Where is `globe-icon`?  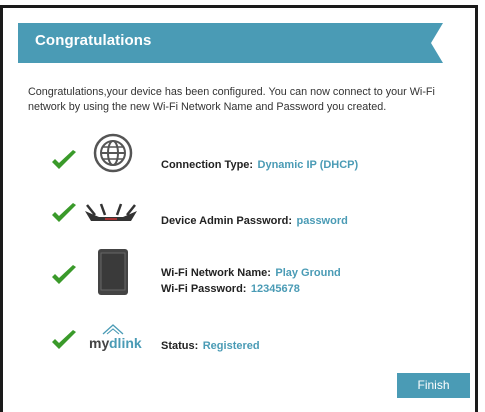 globe-icon is located at coordinates (113, 153).